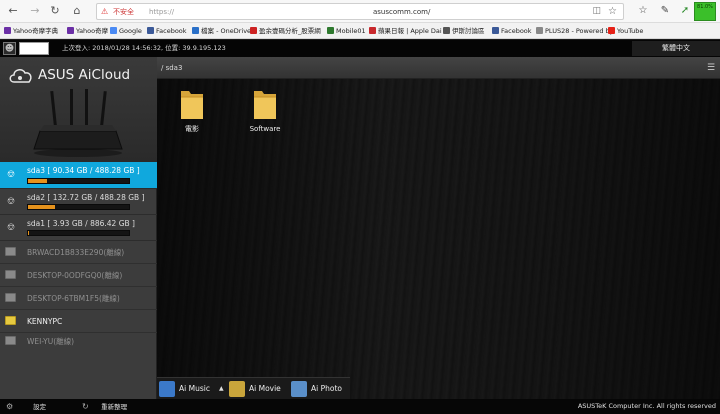 Image resolution: width=720 pixels, height=414 pixels. Describe the element at coordinates (83, 170) in the screenshot. I see `drive-label: sda3 [ 90.34 GB / 488.28 GB ]` at that location.